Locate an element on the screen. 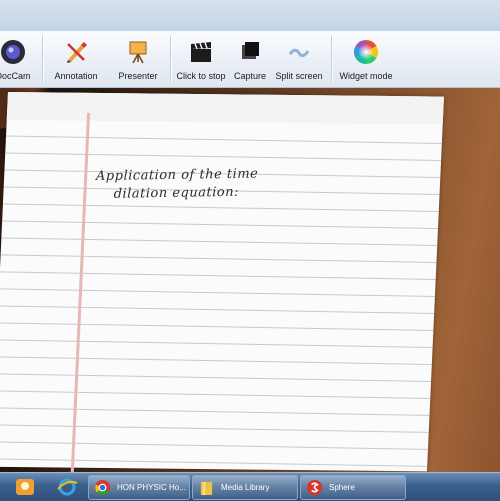 Image resolution: width=500 pixels, height=501 pixels. folder-icon is located at coordinates (206, 488).